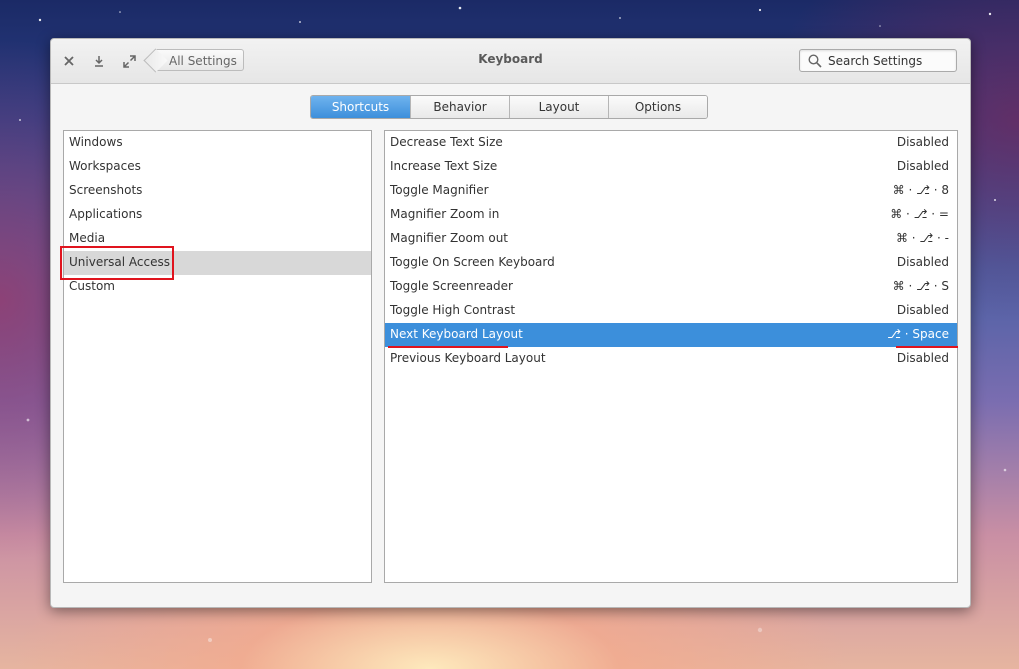 This screenshot has width=1019, height=669. What do you see at coordinates (671, 215) in the screenshot?
I see `shortcut-row: Magnifier Zoom in ⌘ · ⎇ · =` at bounding box center [671, 215].